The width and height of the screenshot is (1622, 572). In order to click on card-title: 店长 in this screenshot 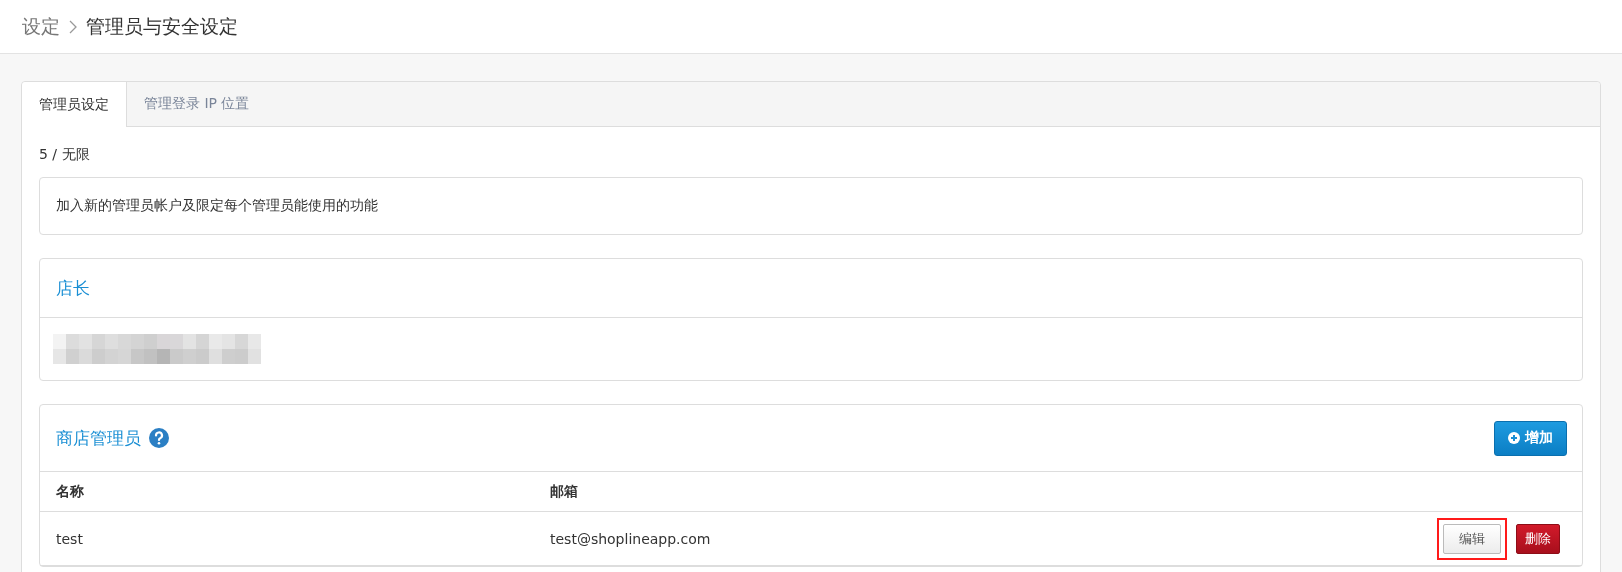, I will do `click(73, 288)`.